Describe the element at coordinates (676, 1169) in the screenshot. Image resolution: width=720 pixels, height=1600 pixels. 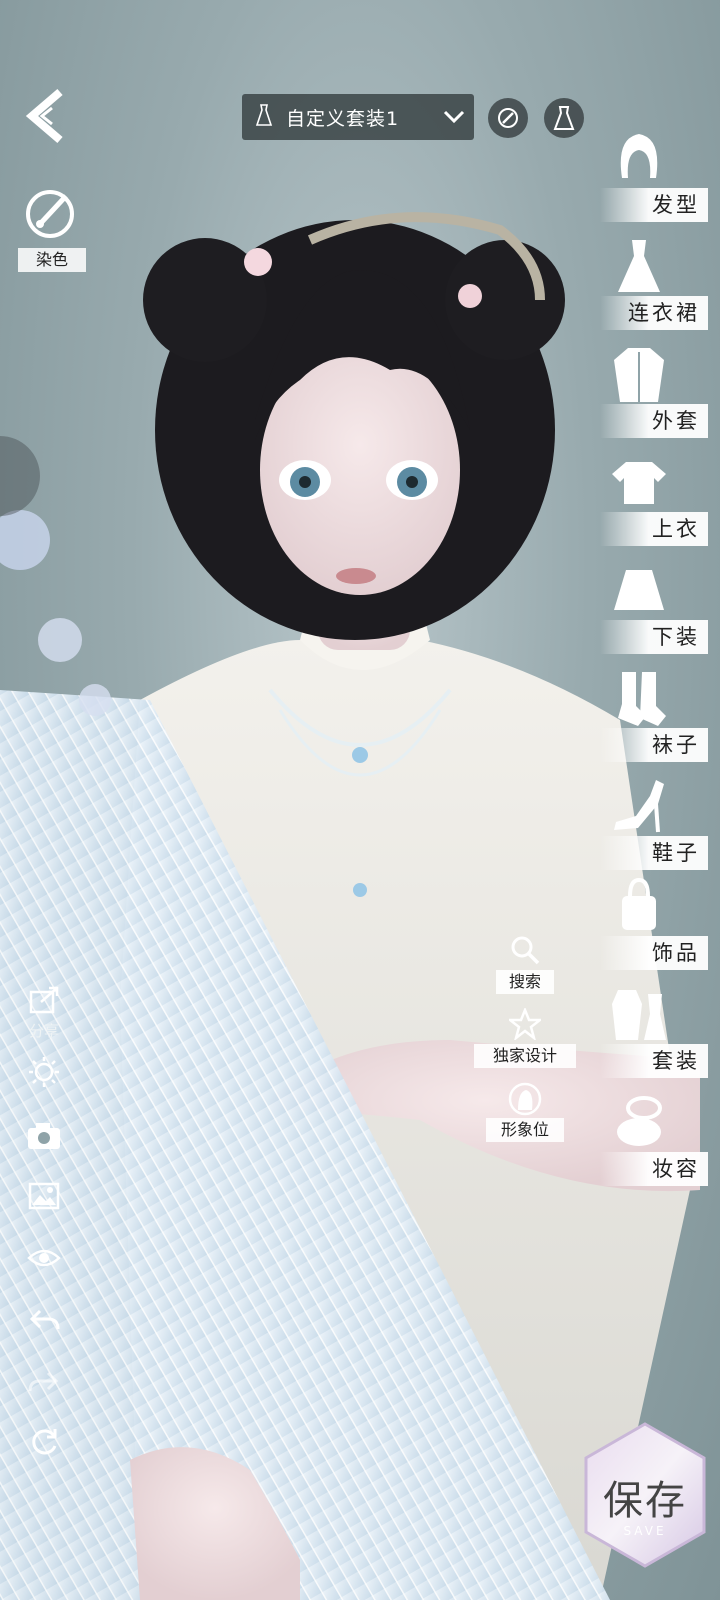
I see `category-label: 妆容` at that location.